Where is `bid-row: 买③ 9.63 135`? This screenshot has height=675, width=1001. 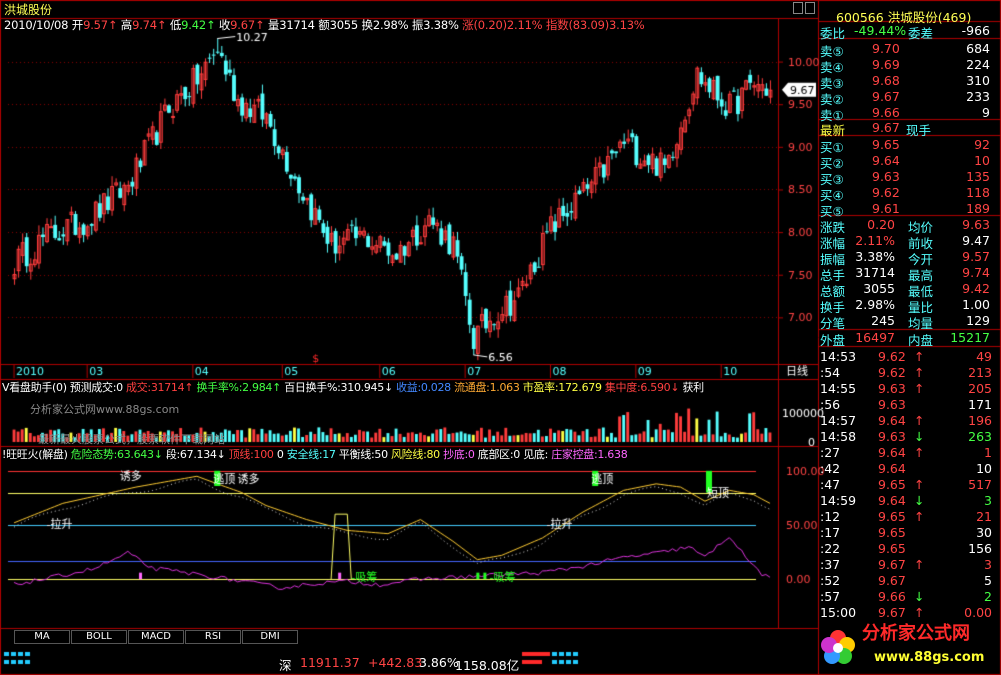
bid-row: 买③ 9.63 135 is located at coordinates (905, 178).